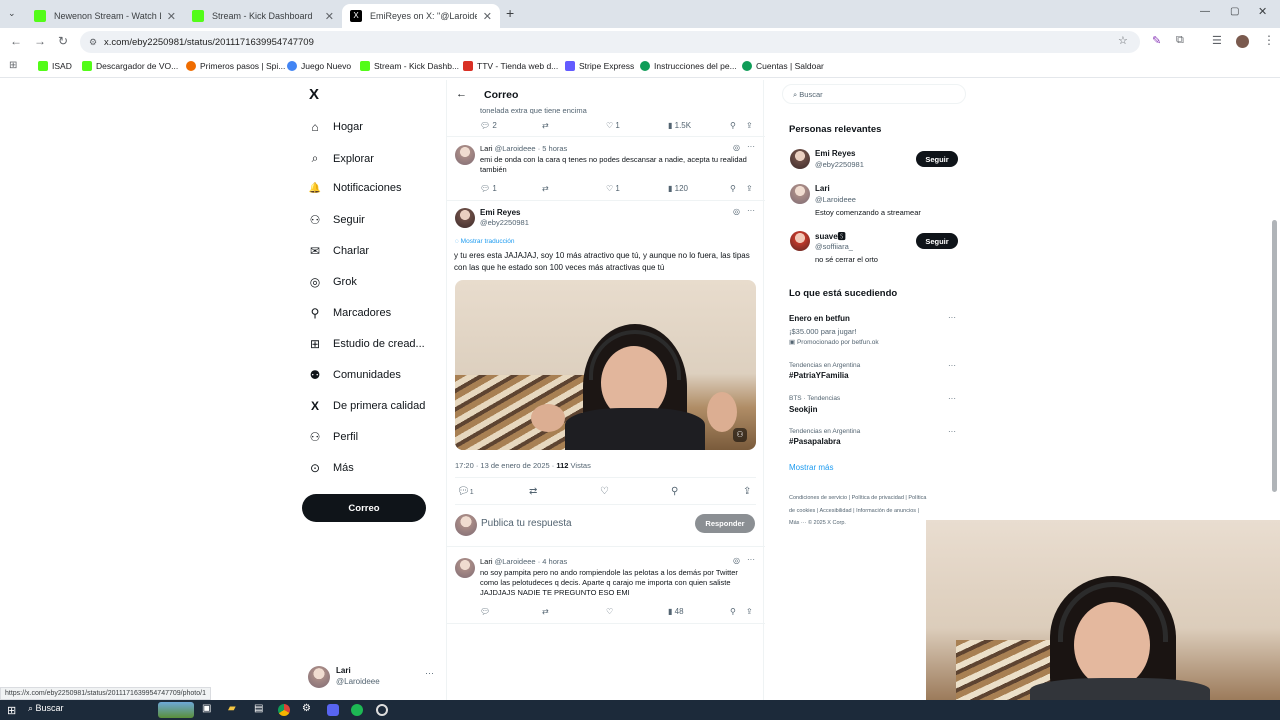 The width and height of the screenshot is (1280, 720). I want to click on chrome-icon, so click(284, 710).